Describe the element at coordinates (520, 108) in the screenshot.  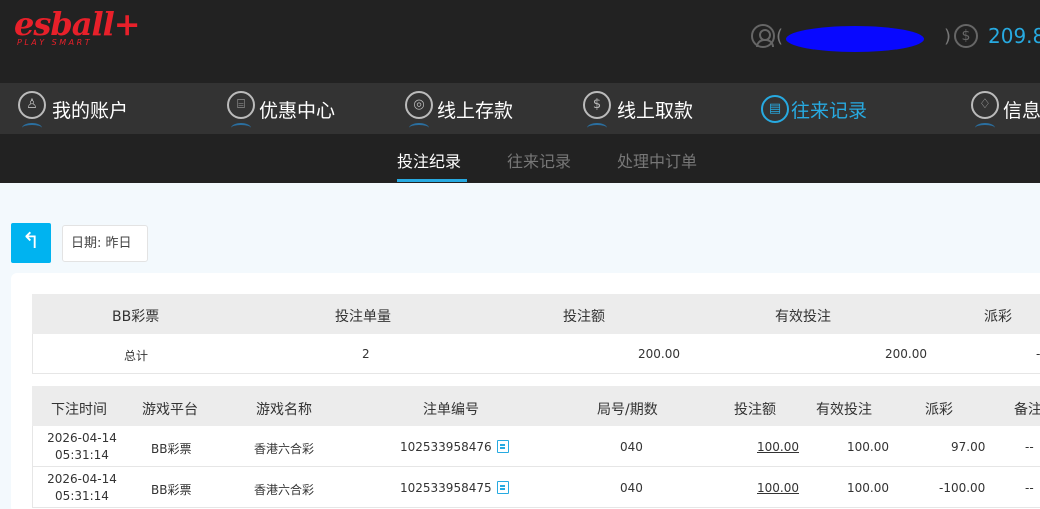
I see `main-nav: ♙ 我的账户 ⌸ 优惠中心 ◎ 线上存款 $ 线上取款 ▤ 往来记录 ♢ 信息` at that location.